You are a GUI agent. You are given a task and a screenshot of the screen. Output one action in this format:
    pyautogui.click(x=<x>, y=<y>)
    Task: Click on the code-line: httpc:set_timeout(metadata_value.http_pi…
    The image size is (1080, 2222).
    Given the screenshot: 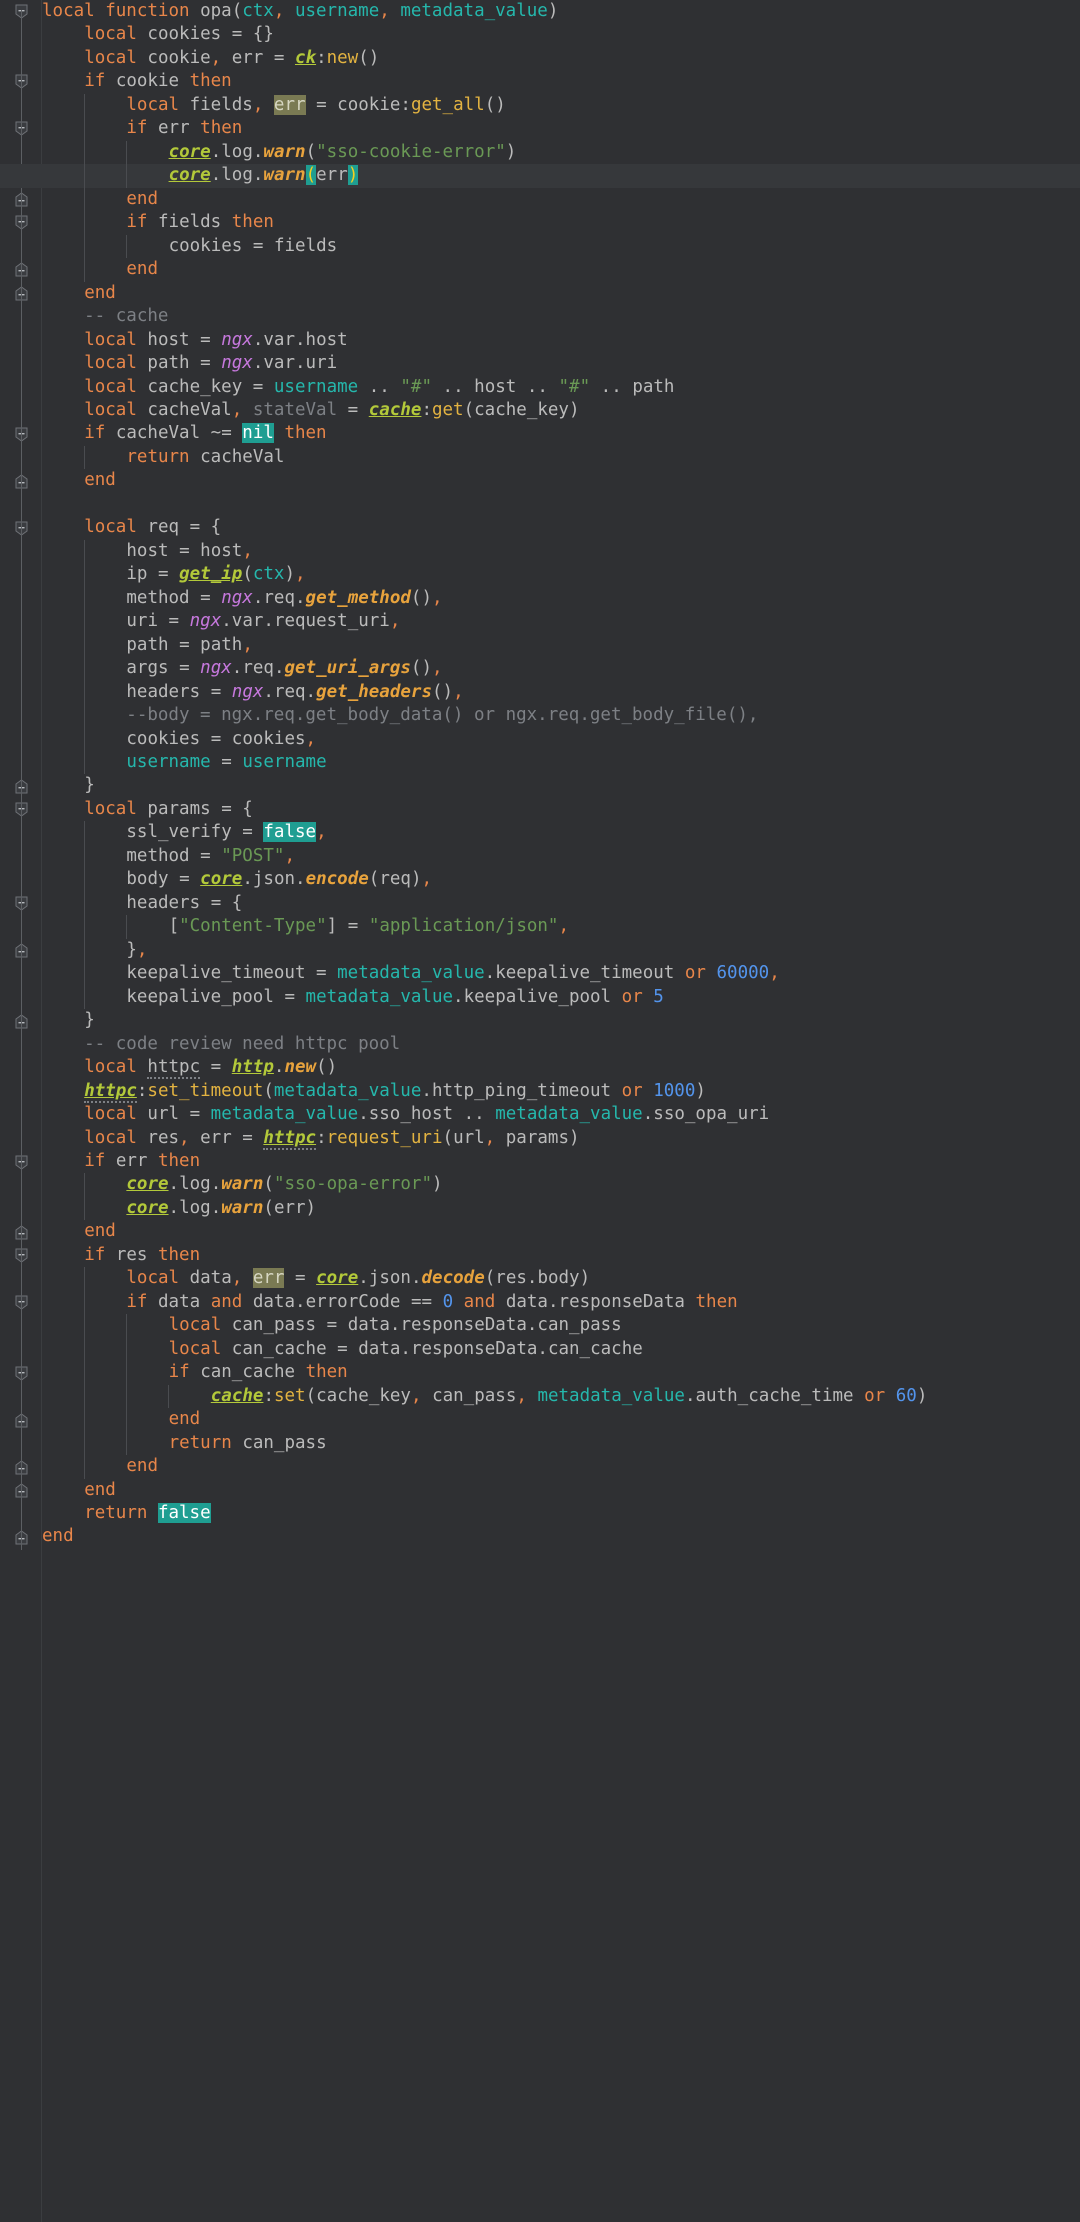 What is the action you would take?
    pyautogui.click(x=540, y=1091)
    